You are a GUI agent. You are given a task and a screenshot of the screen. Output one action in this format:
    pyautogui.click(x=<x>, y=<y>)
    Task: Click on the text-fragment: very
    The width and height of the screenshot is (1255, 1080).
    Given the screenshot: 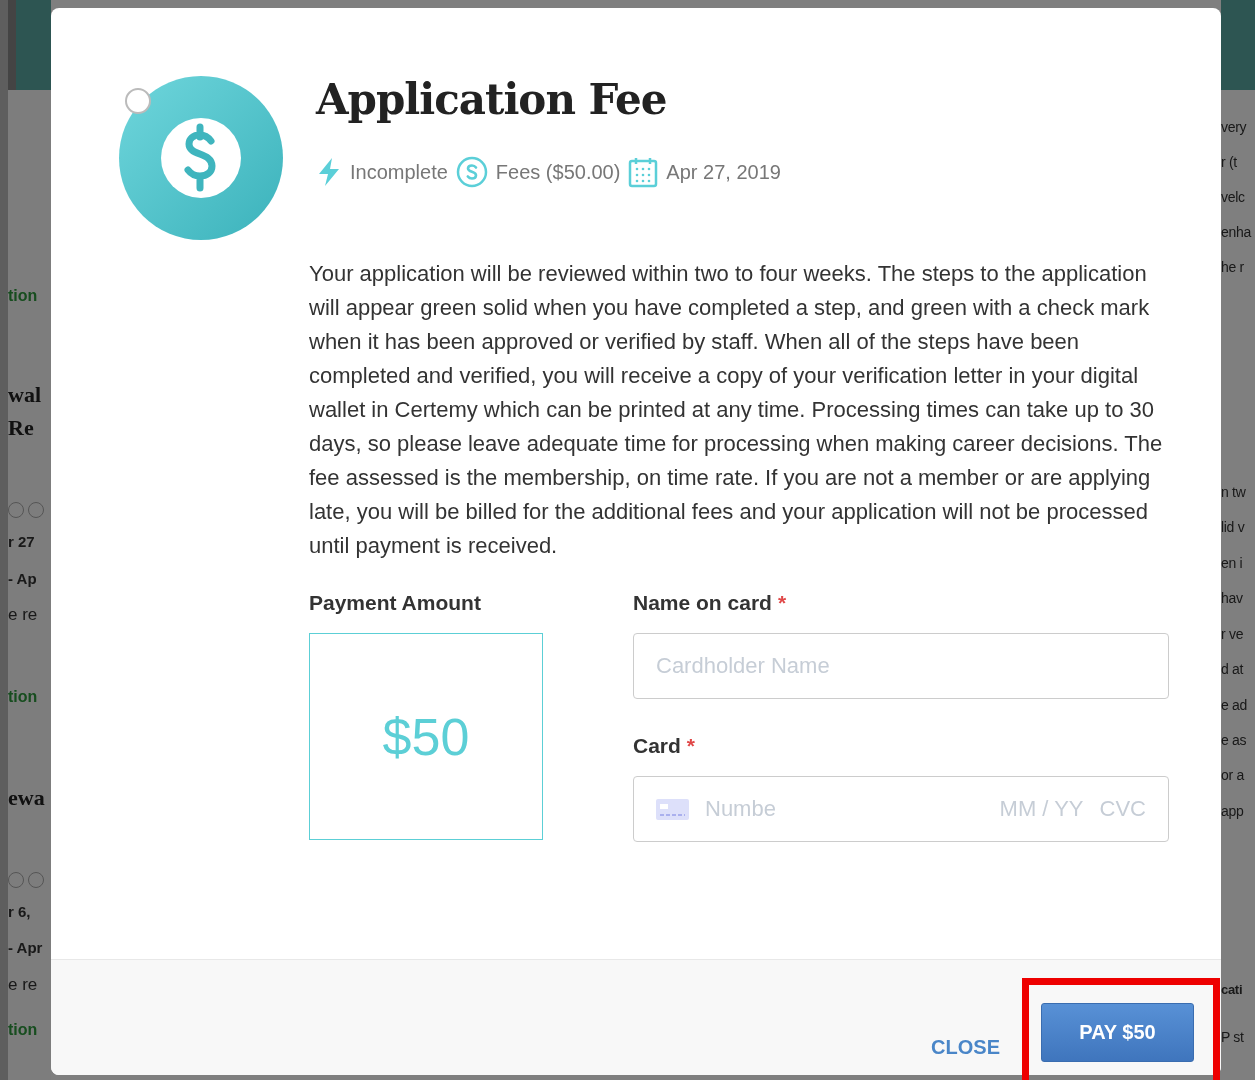 What is the action you would take?
    pyautogui.click(x=1234, y=127)
    